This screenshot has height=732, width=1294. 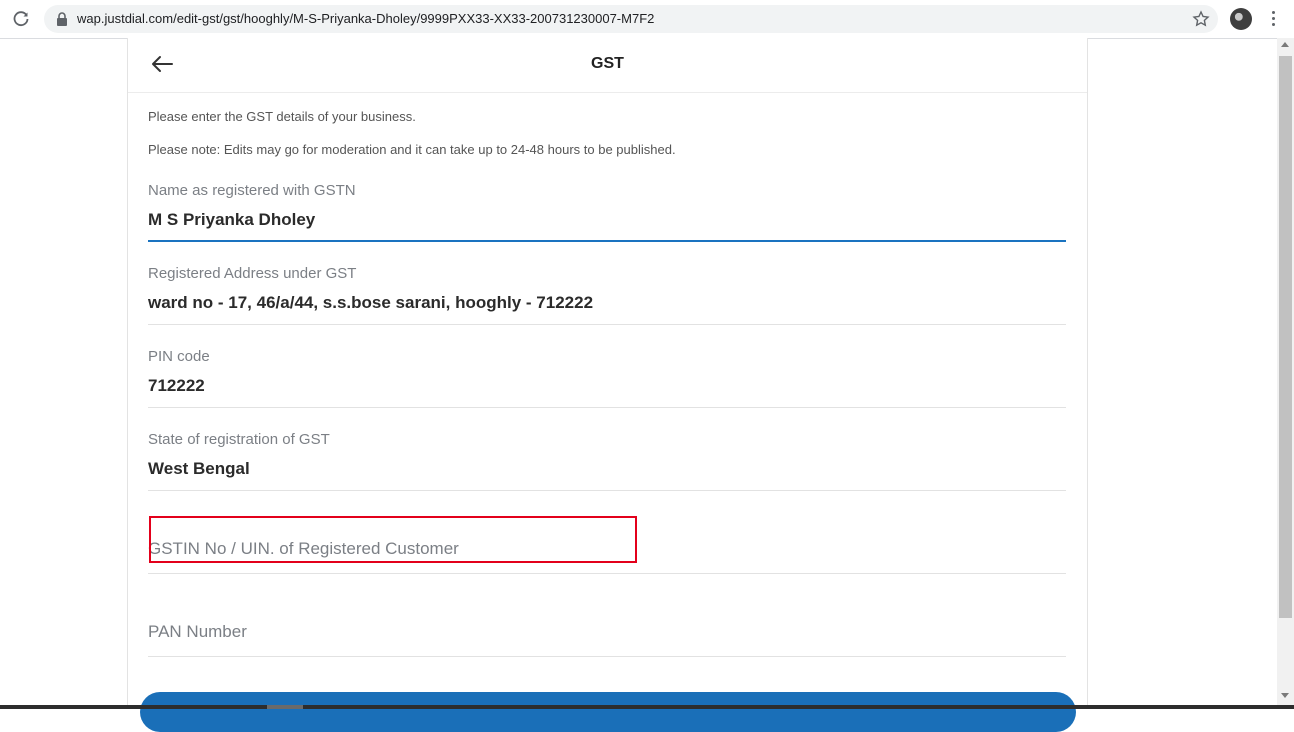 I want to click on profile-avatar, so click(x=1241, y=19).